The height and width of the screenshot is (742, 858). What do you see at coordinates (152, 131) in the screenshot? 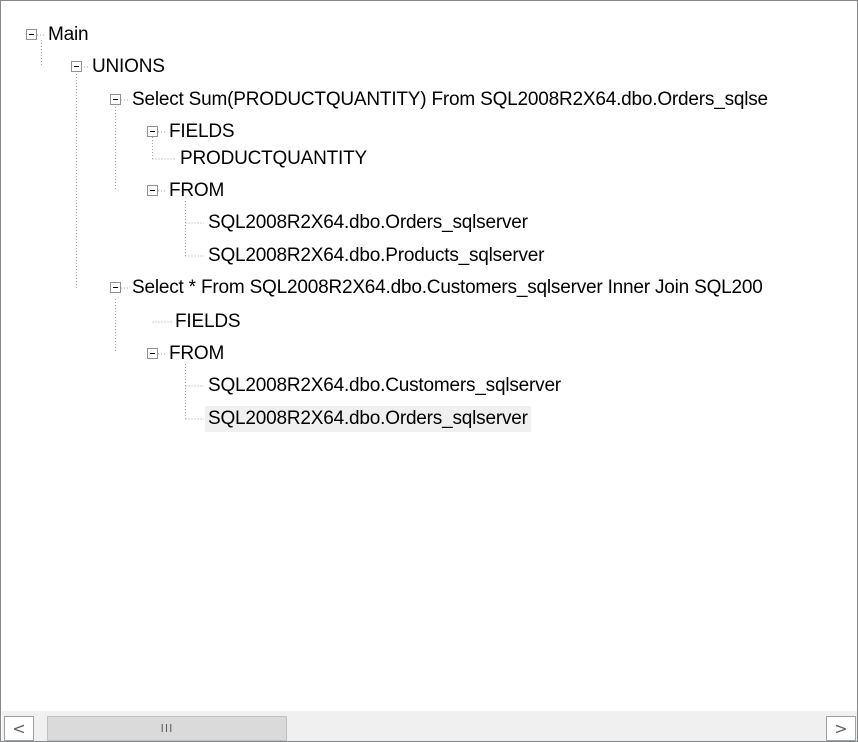
I see `collapse-fields-icon` at bounding box center [152, 131].